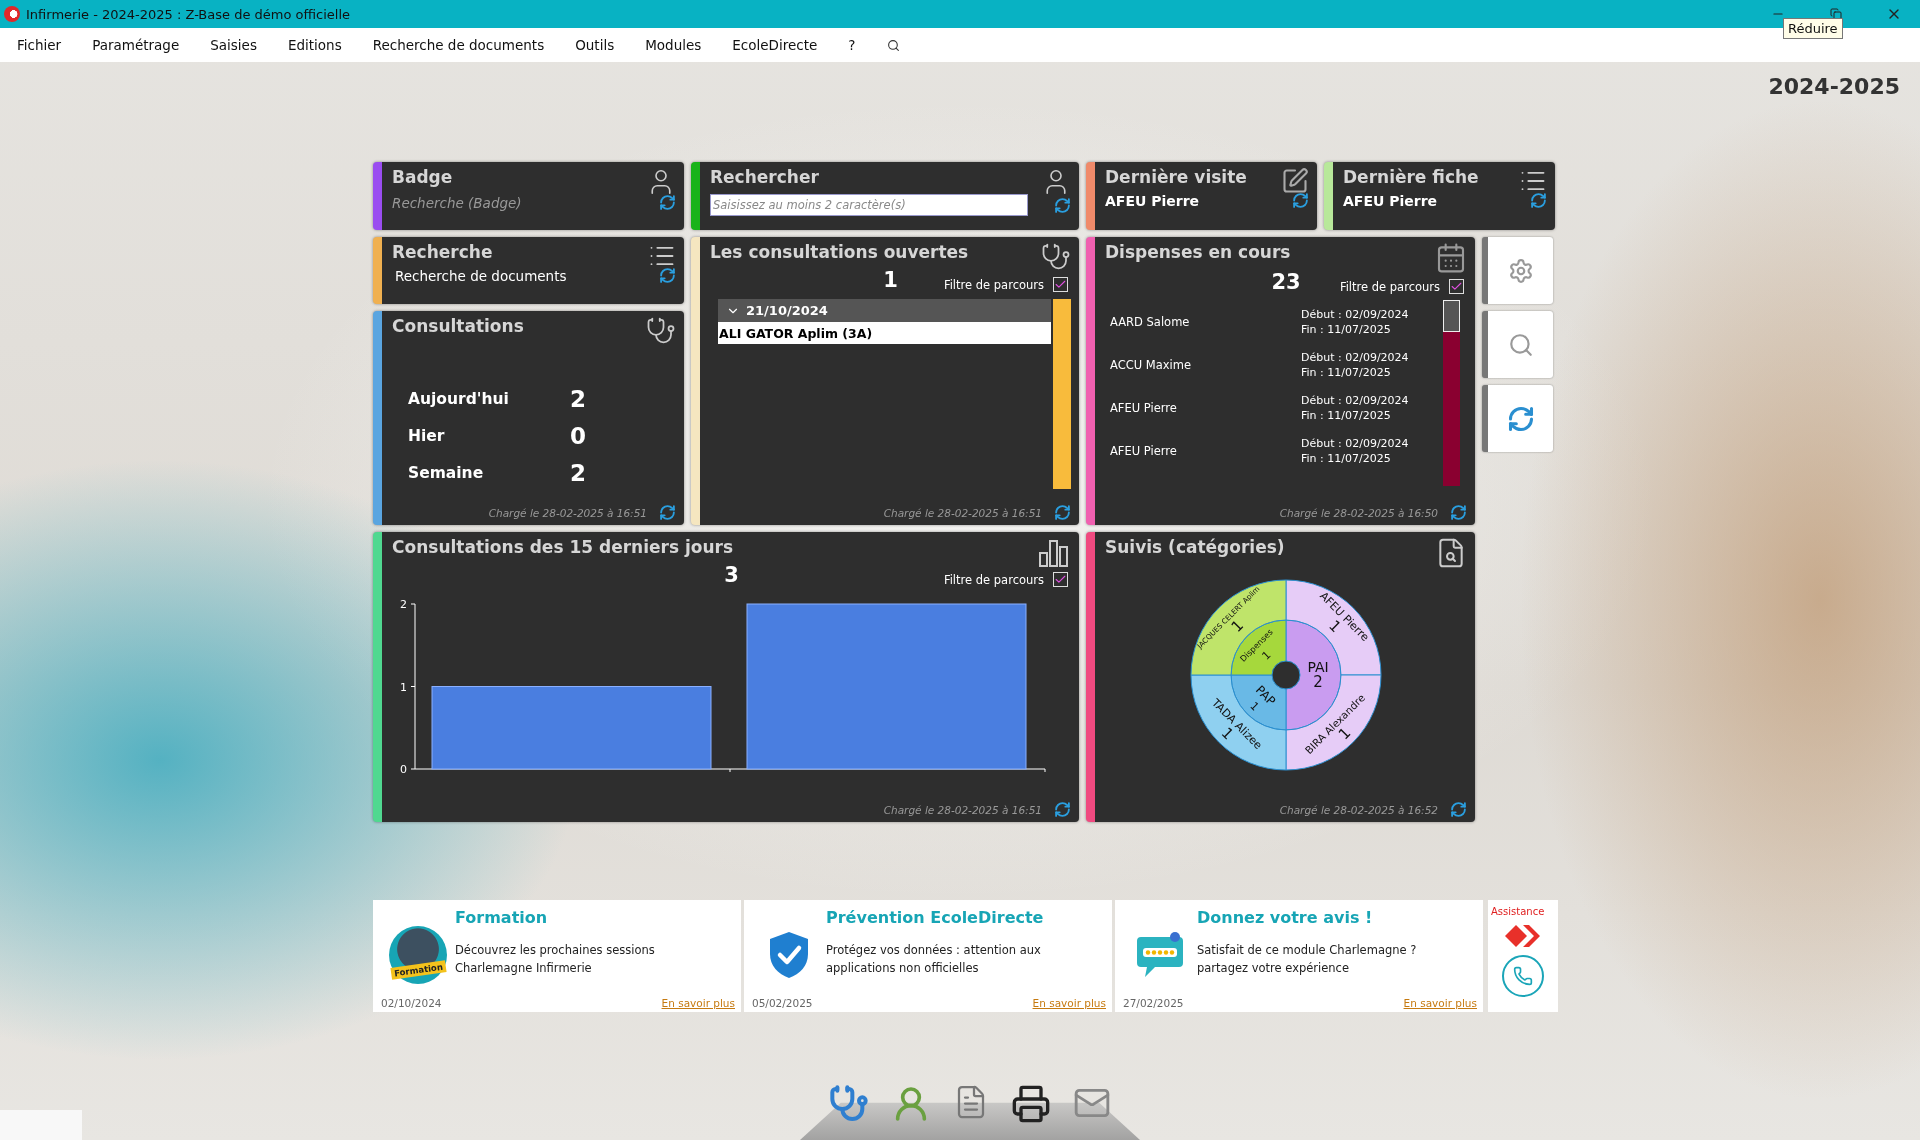  Describe the element at coordinates (555, 959) in the screenshot. I see `card-text: Découvrez les prochaines sessions Charlemagne Infirmerie` at that location.